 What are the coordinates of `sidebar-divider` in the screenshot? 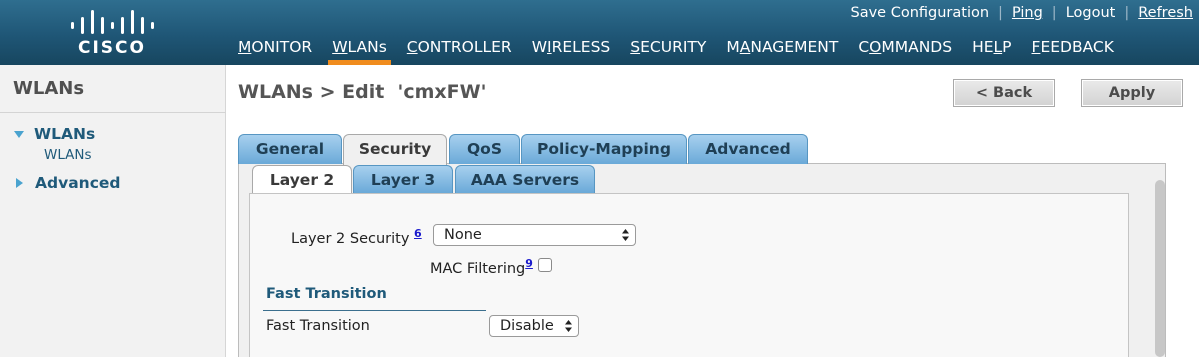 It's located at (113, 112).